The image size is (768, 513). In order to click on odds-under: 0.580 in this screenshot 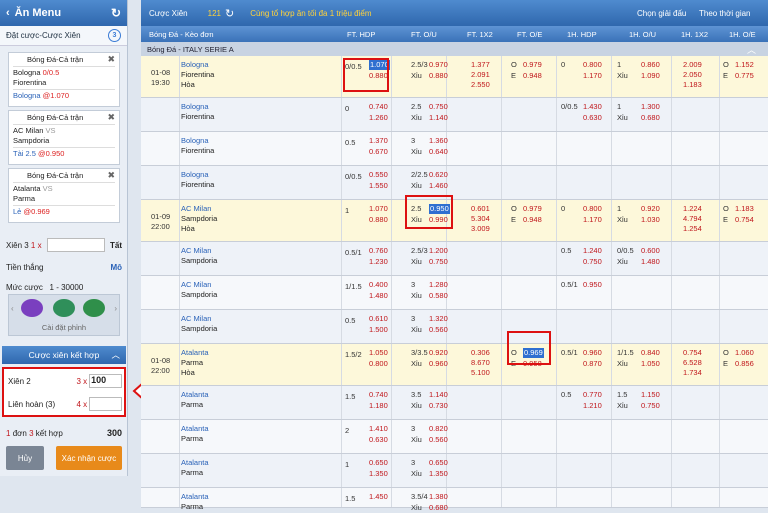, I will do `click(438, 296)`.